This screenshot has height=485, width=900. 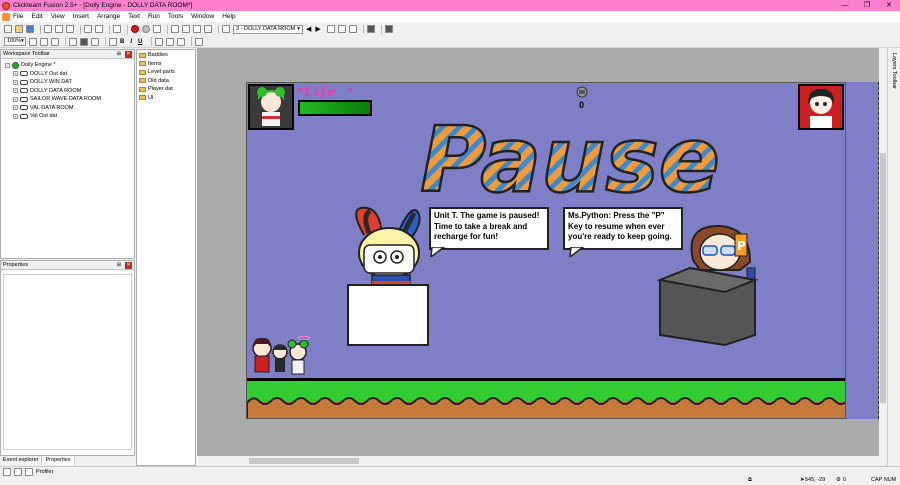 What do you see at coordinates (167, 72) in the screenshot?
I see `folder-item: Level parts` at bounding box center [167, 72].